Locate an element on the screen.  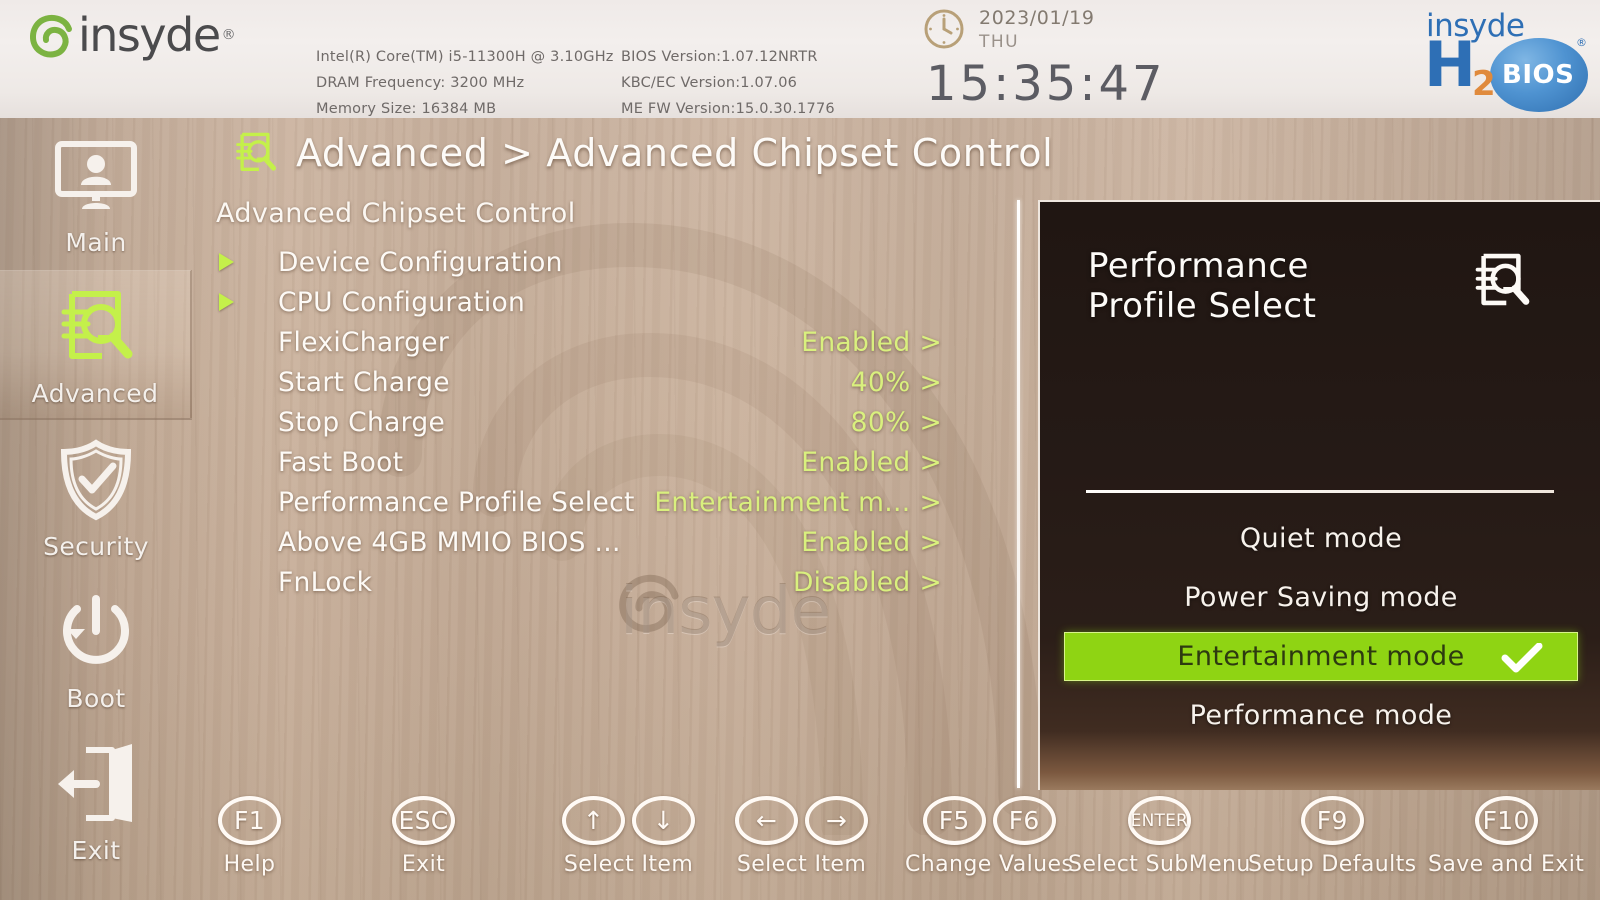
option-label: Power Saving mode is located at coordinates (1321, 597).